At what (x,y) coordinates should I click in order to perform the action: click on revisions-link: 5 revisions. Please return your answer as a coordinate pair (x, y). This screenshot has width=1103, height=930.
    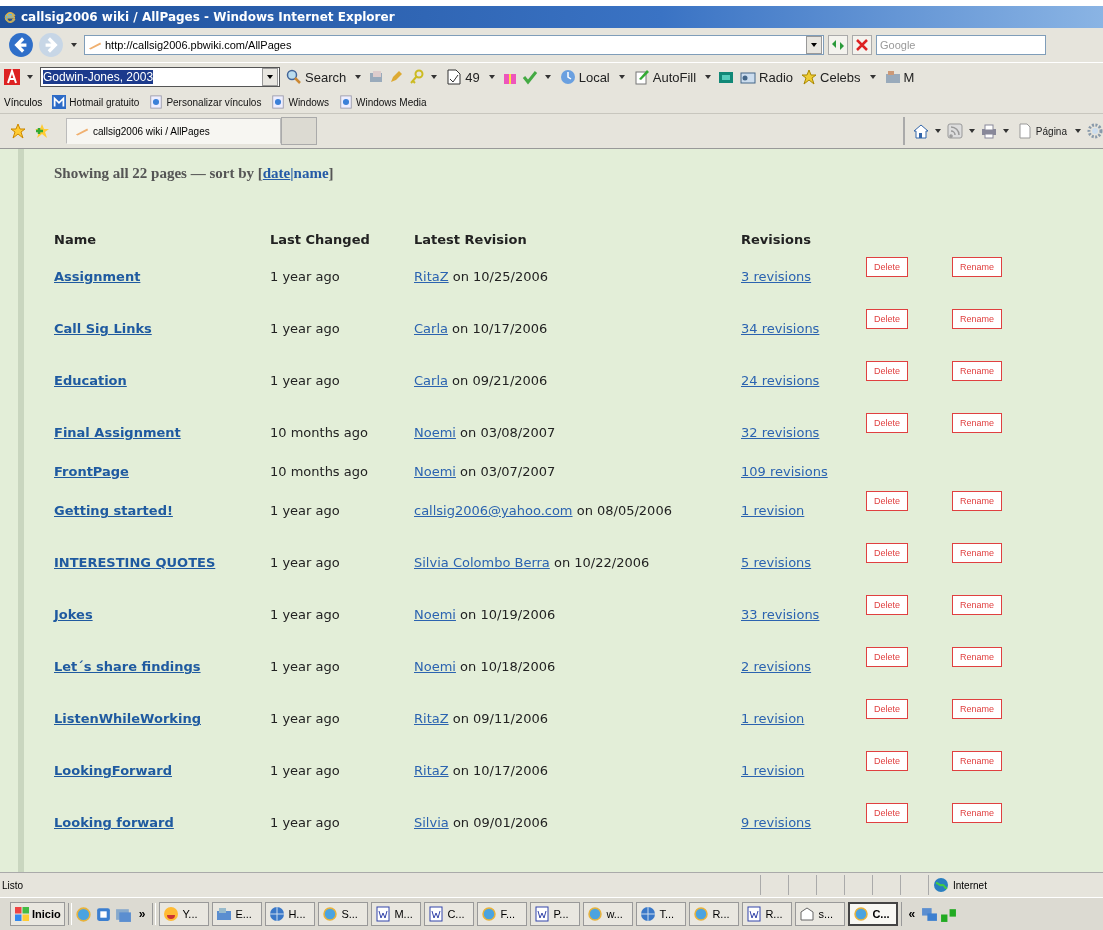
    Looking at the image, I should click on (776, 562).